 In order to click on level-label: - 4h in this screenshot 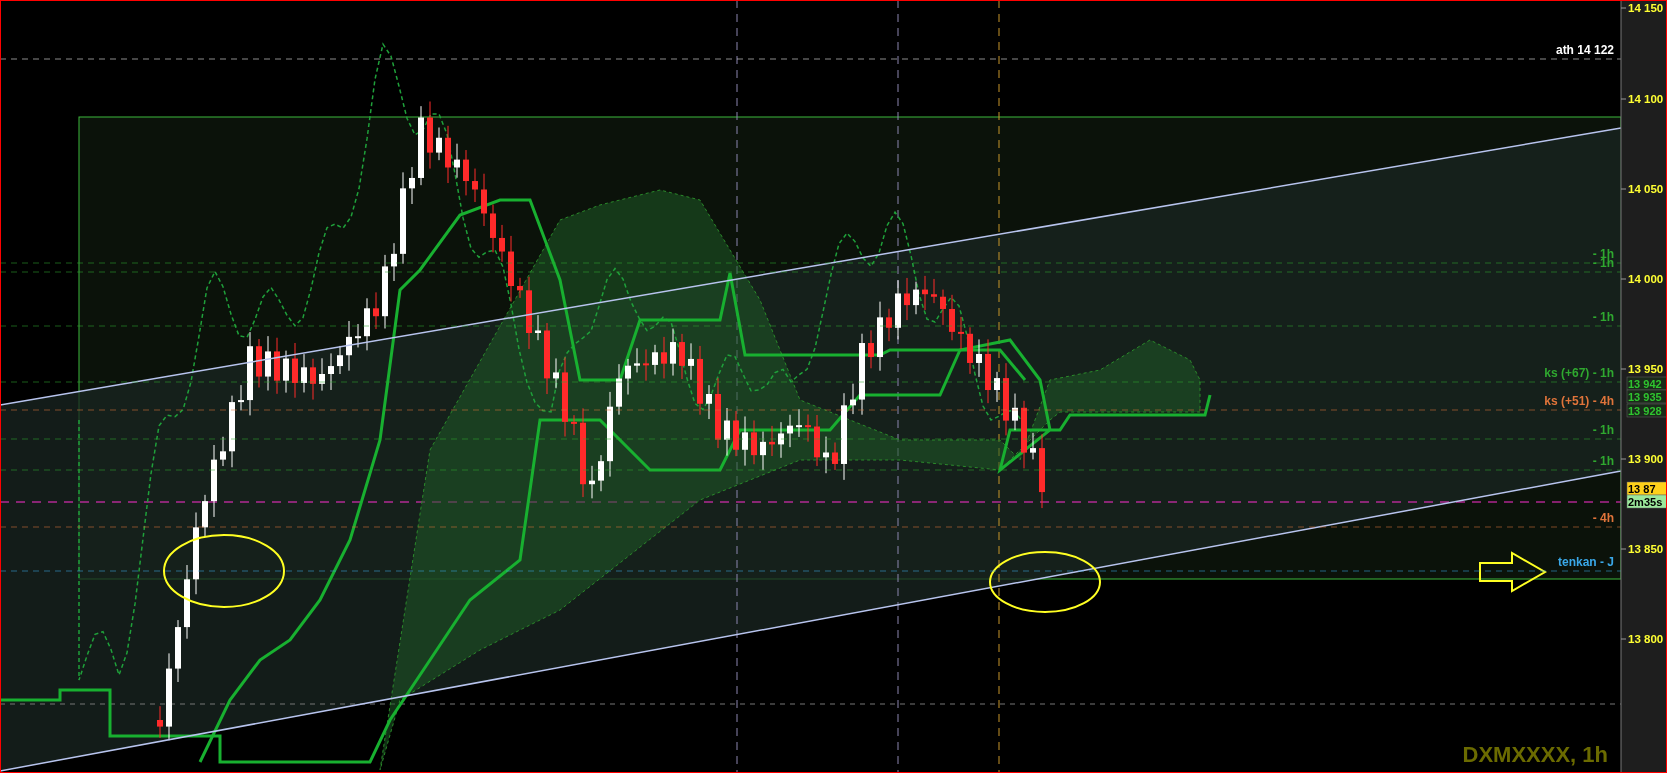, I will do `click(1603, 518)`.